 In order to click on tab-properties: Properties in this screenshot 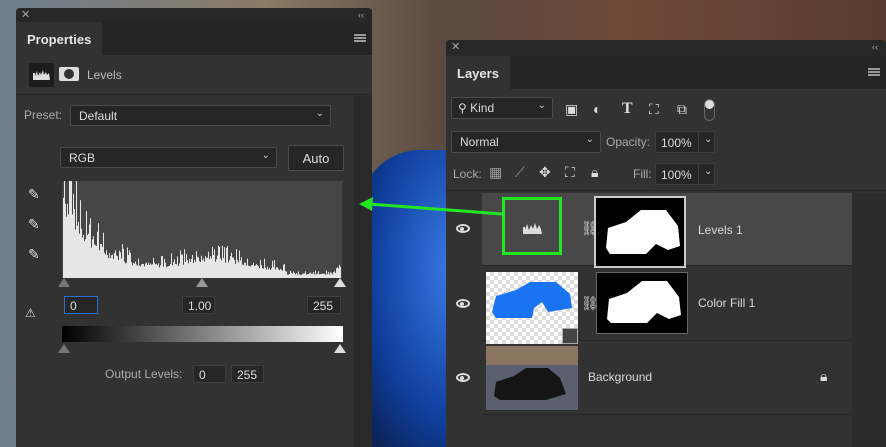, I will do `click(59, 38)`.